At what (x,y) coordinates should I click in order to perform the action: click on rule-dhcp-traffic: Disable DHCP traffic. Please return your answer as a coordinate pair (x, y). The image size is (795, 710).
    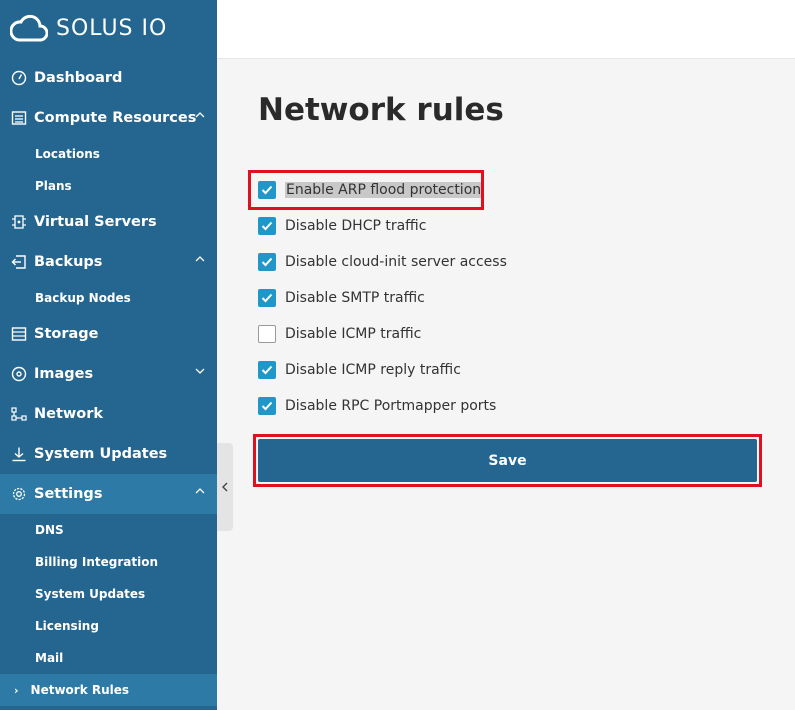
    Looking at the image, I should click on (342, 226).